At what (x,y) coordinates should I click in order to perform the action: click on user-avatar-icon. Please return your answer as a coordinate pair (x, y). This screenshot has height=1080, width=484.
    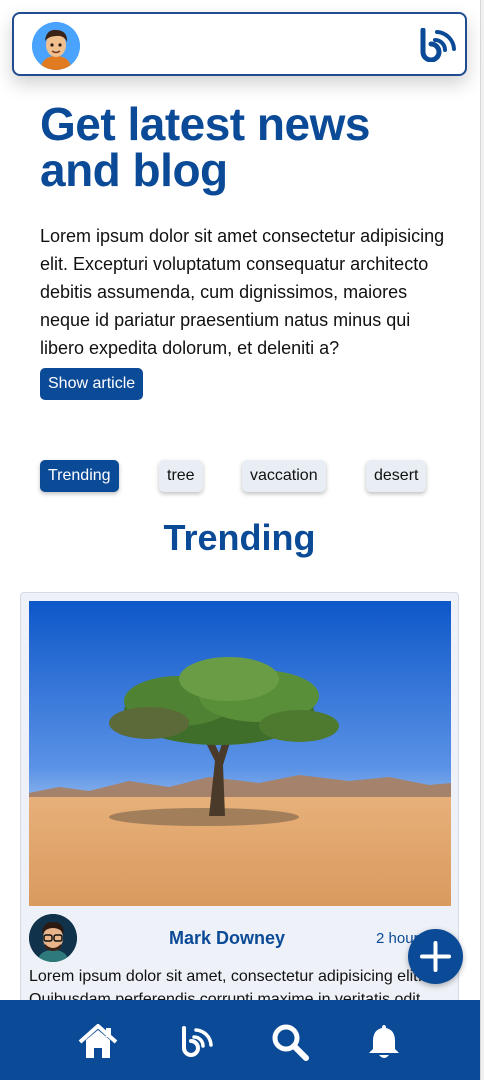
    Looking at the image, I should click on (56, 46).